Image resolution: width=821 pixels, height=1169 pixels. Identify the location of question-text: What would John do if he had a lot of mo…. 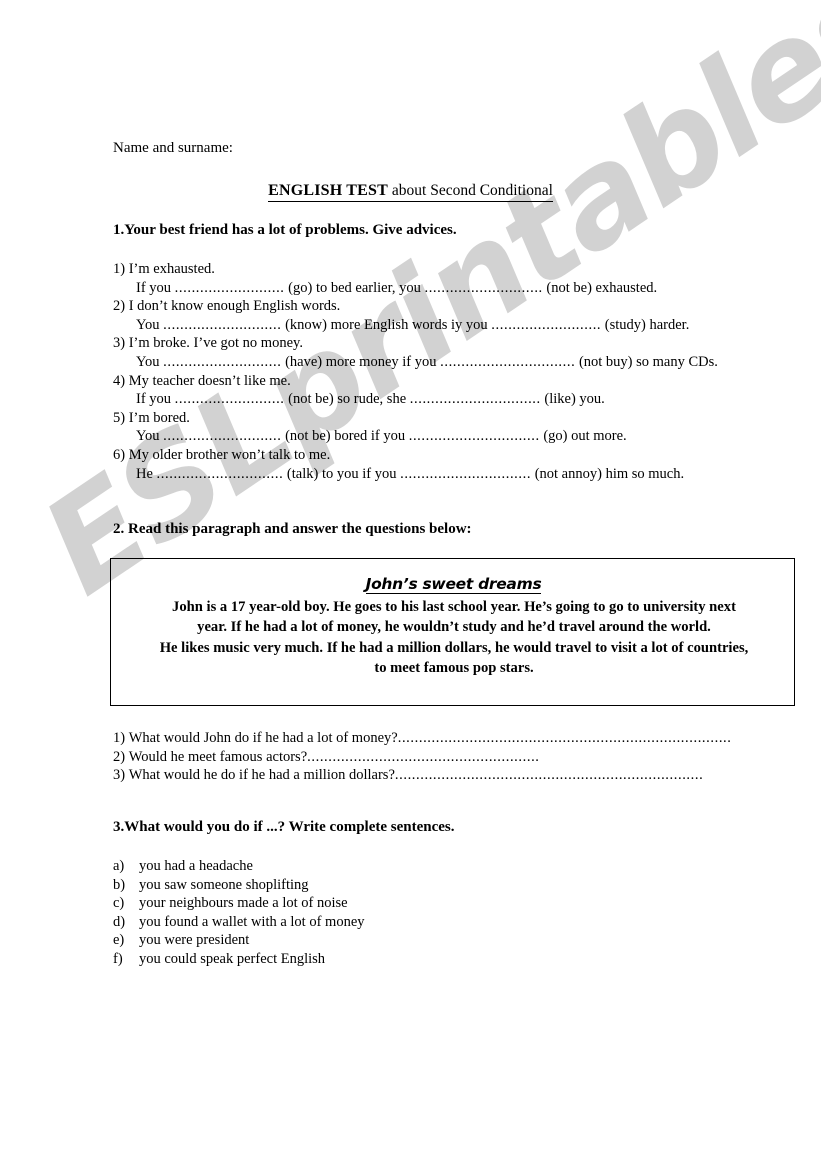
(263, 738).